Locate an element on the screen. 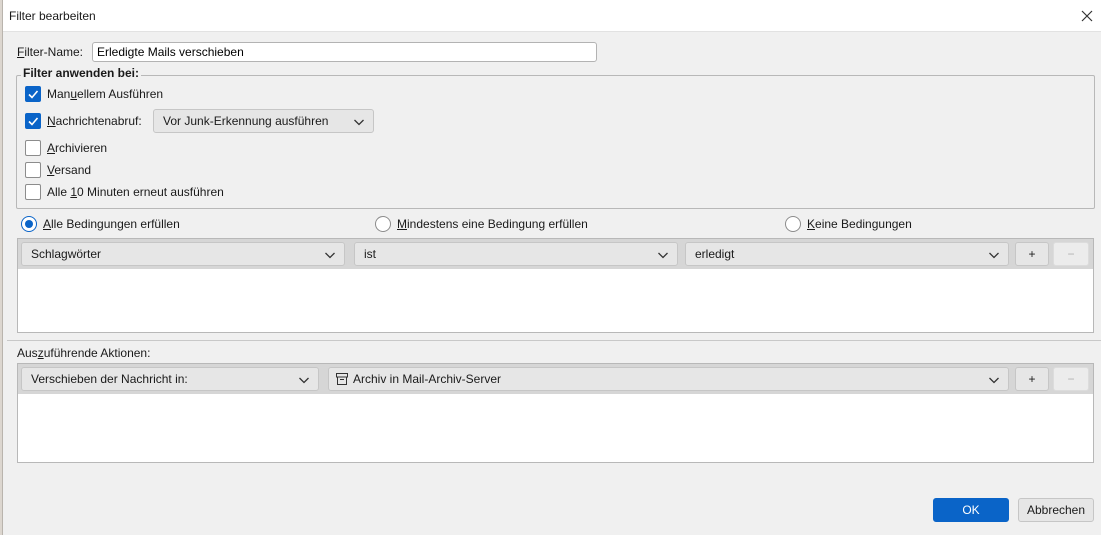  periodic-check is located at coordinates (33, 192).